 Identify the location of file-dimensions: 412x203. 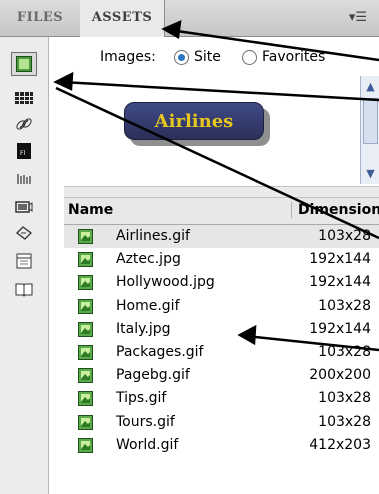
(340, 444).